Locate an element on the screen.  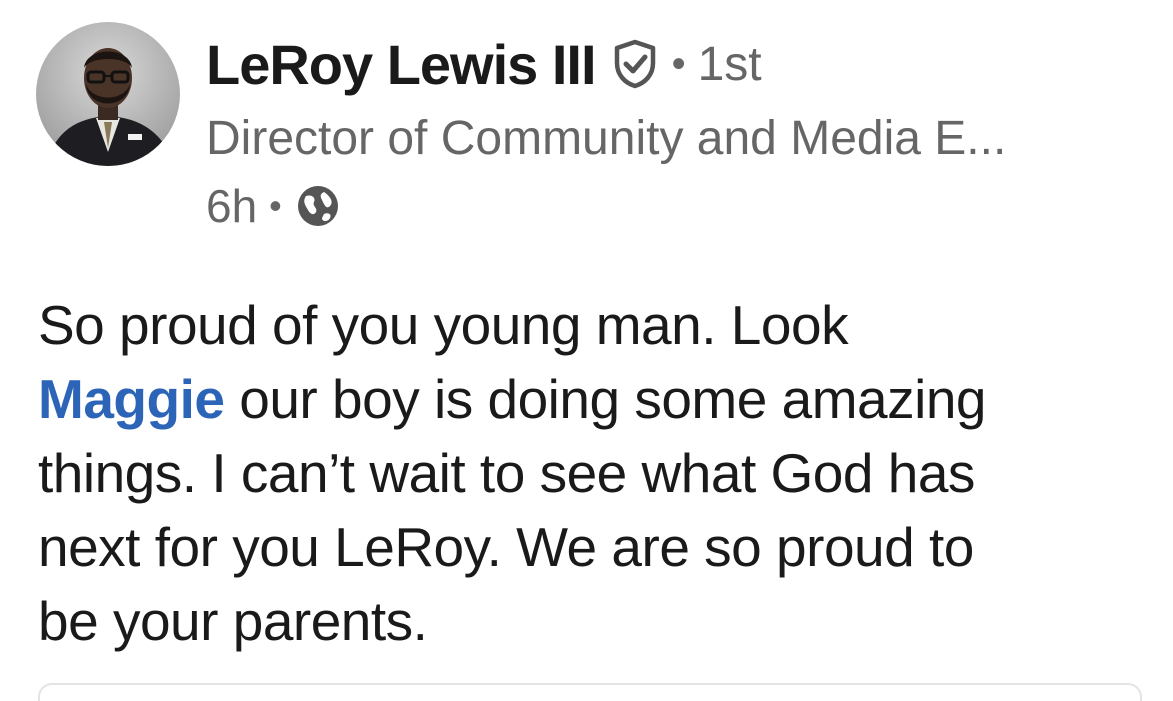
shared-content-card is located at coordinates (590, 692).